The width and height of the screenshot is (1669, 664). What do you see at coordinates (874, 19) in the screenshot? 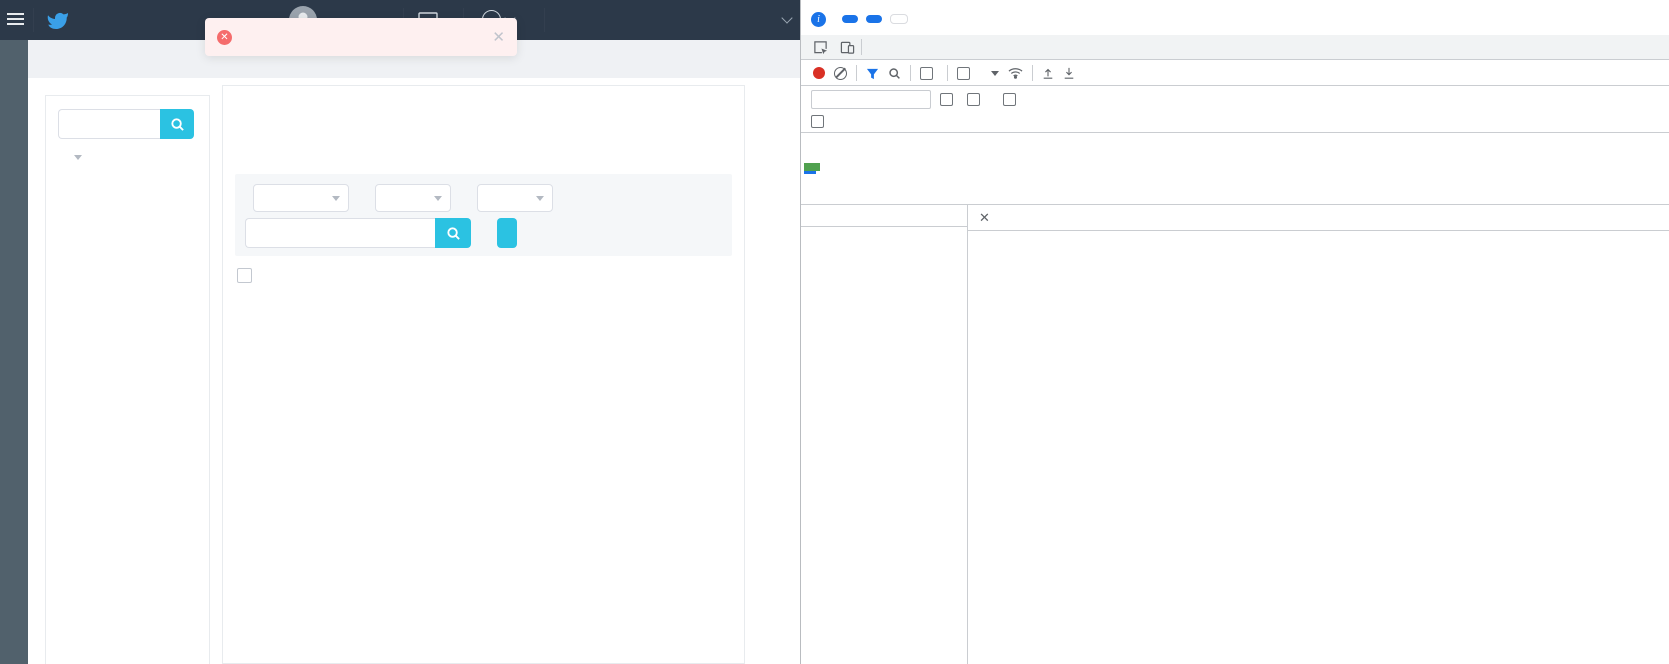
I see `switch-to-chinese-button` at bounding box center [874, 19].